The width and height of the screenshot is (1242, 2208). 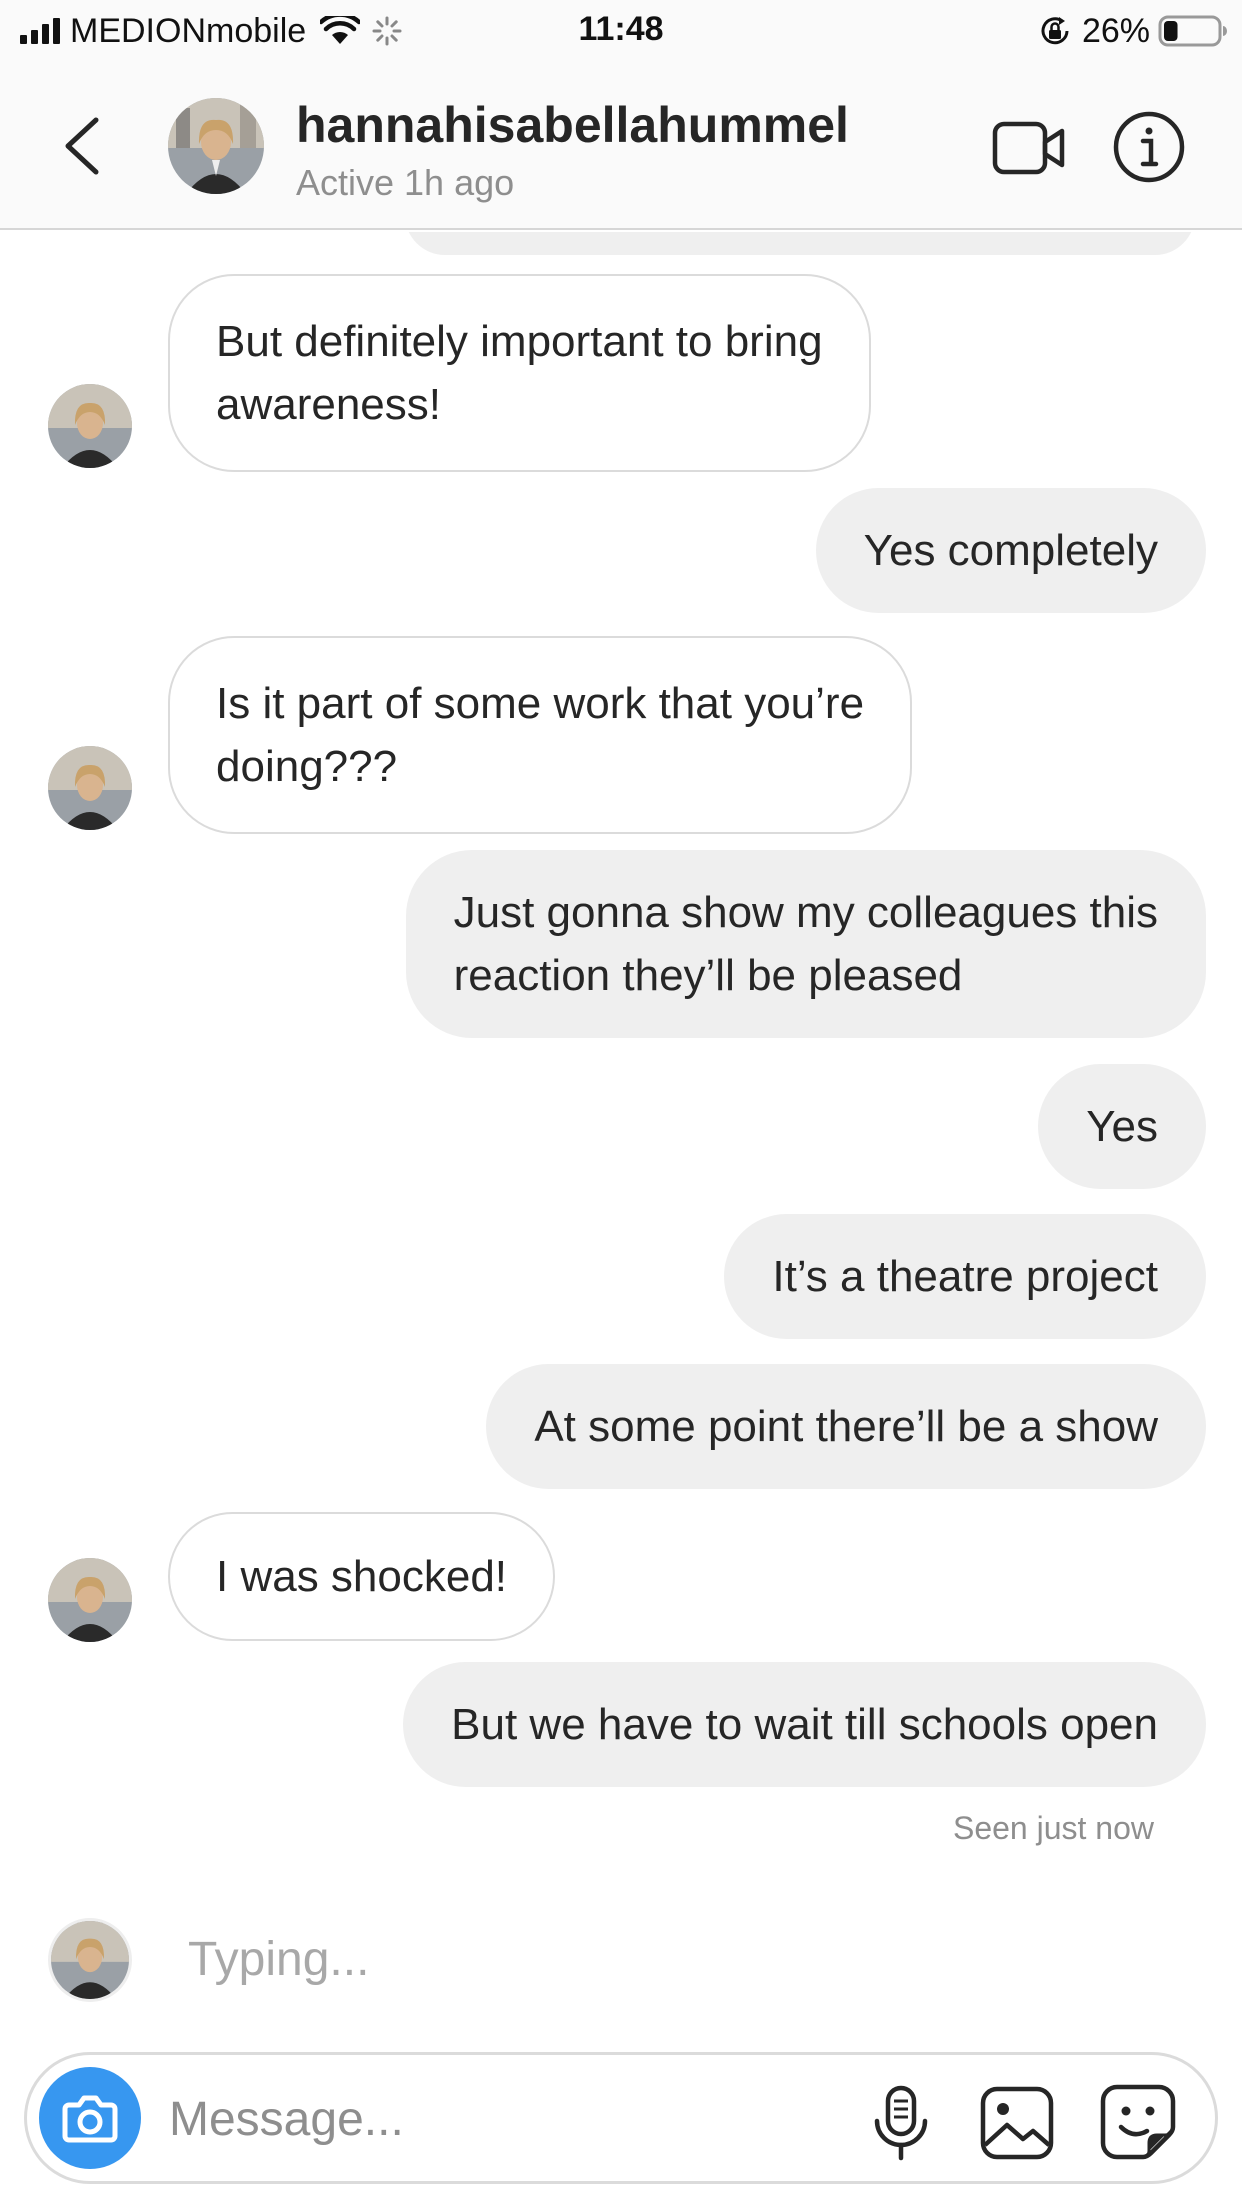 What do you see at coordinates (449, 2119) in the screenshot?
I see `message-input` at bounding box center [449, 2119].